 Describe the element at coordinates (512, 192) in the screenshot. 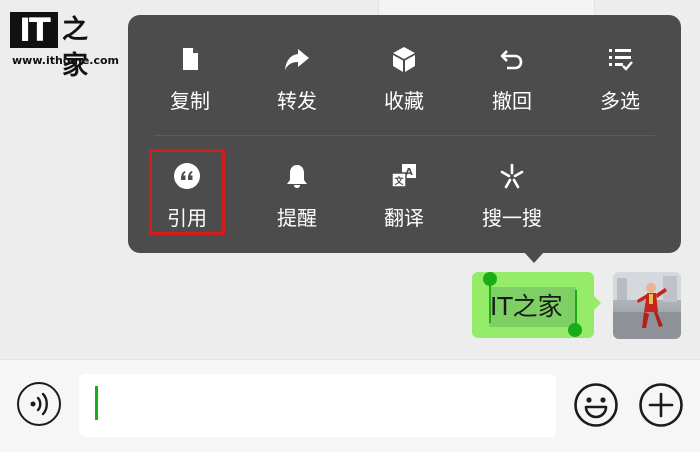

I see `menu-item-search: 搜一搜` at that location.